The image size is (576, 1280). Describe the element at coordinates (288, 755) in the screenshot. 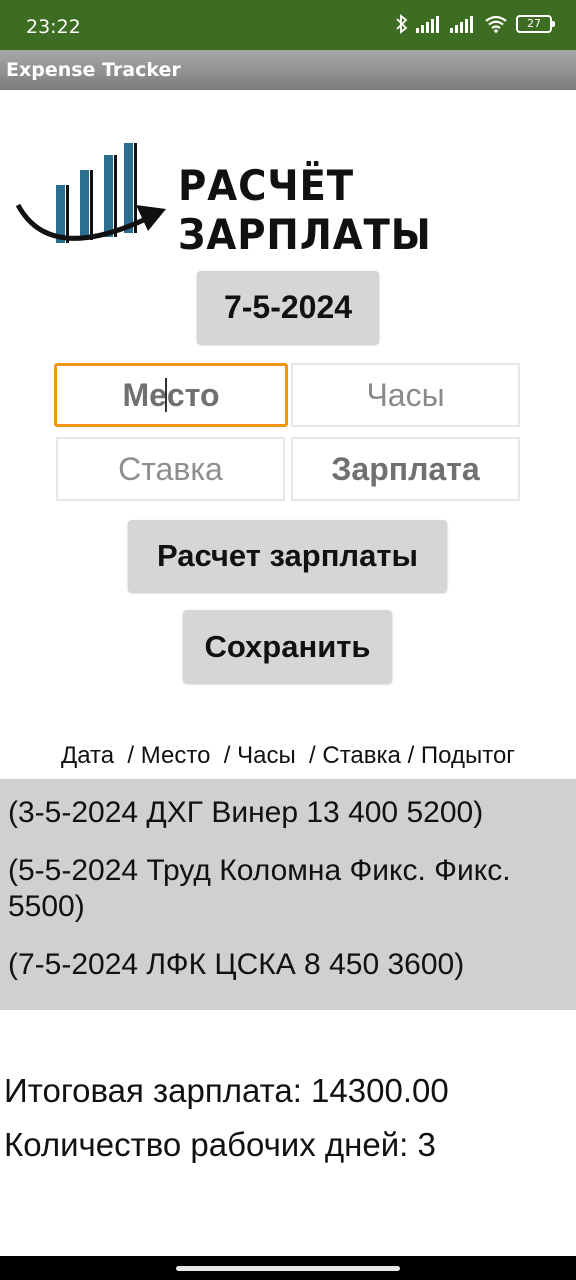

I see `list-header: Дата / Место / Часы / Ставка / Подытог` at that location.